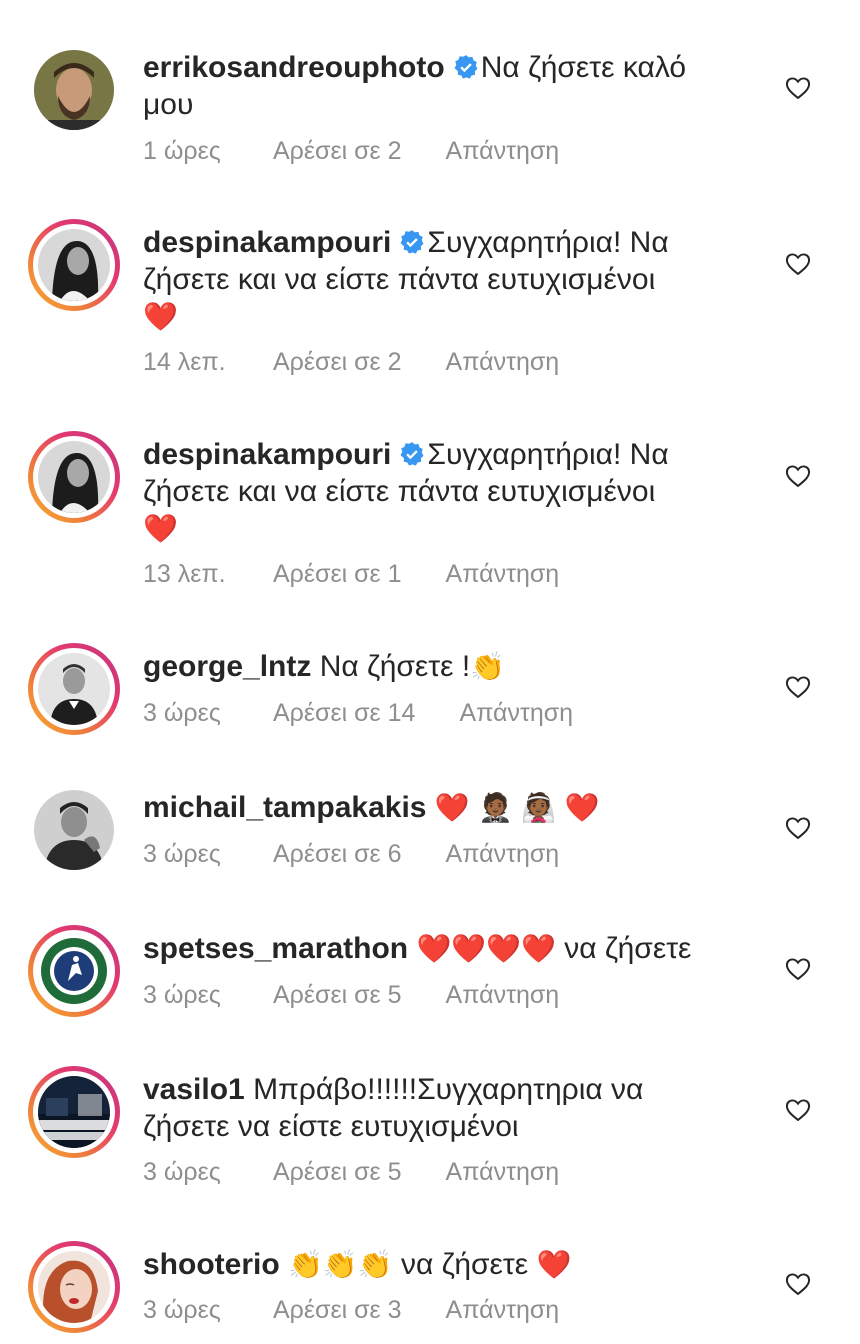 The width and height of the screenshot is (860, 1344). What do you see at coordinates (211, 1264) in the screenshot?
I see `comment-username: shooterio` at bounding box center [211, 1264].